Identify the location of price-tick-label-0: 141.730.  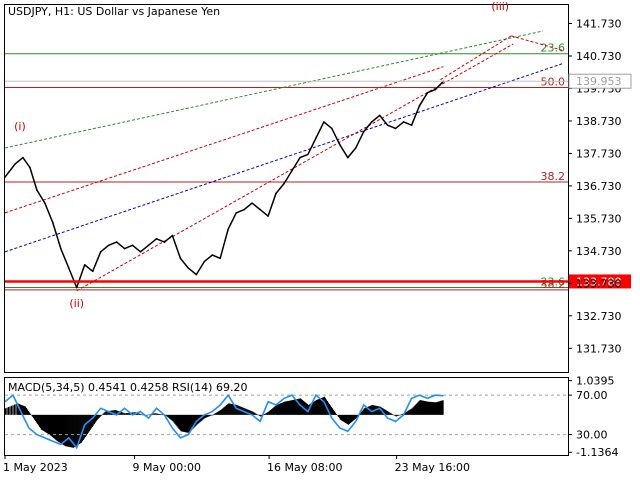
(599, 24).